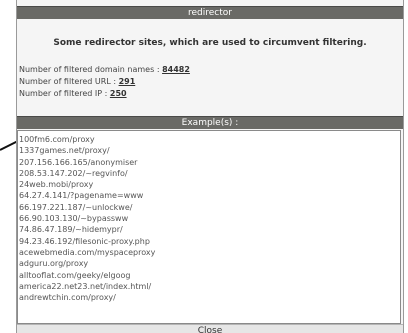 The image size is (408, 333). I want to click on example-url: 1337games.net/proxy/, so click(64, 151).